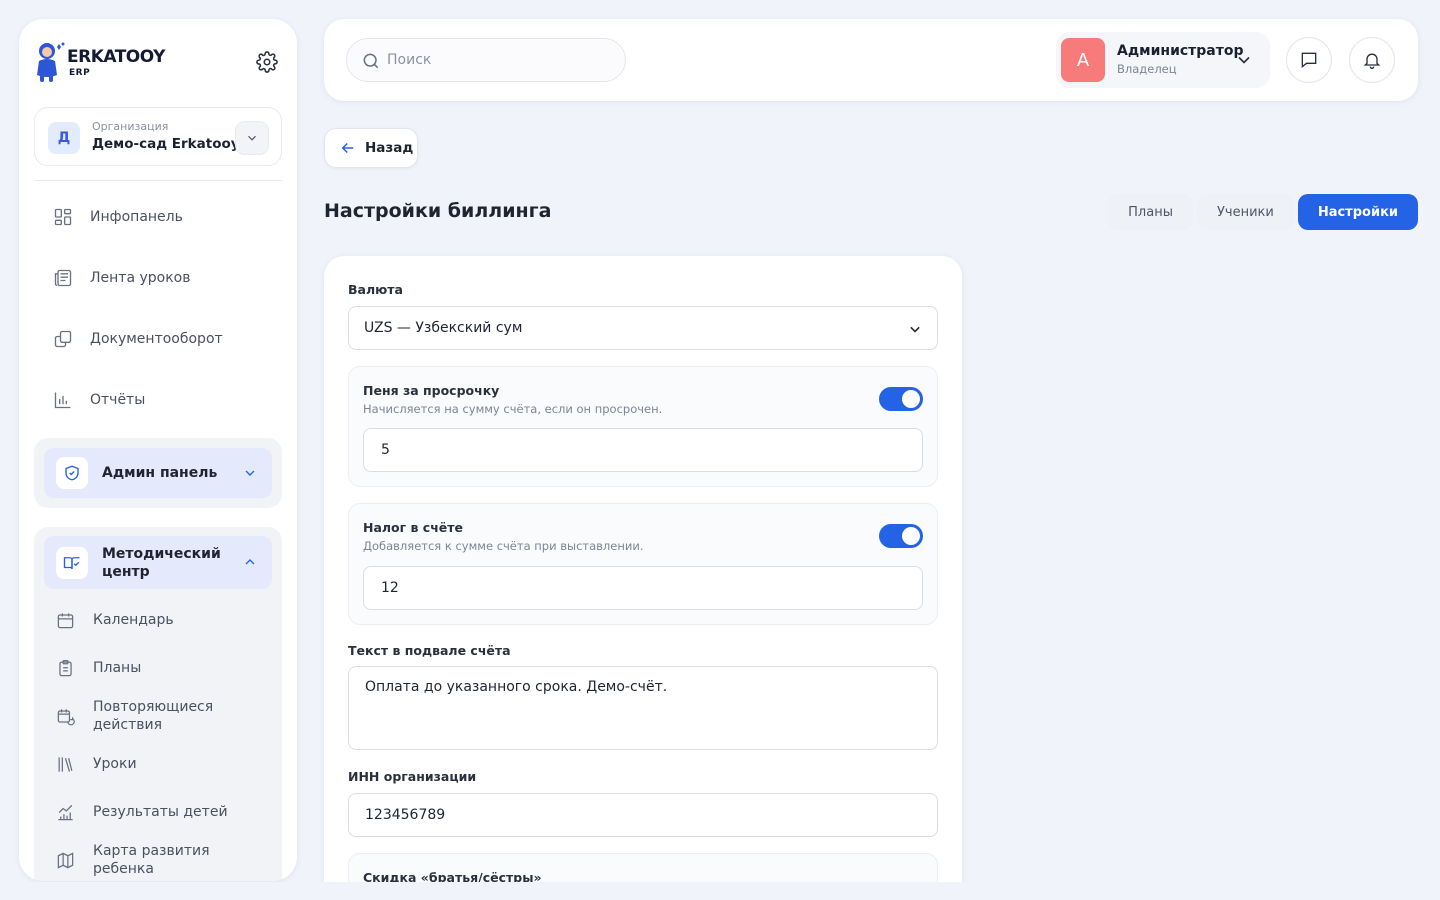  What do you see at coordinates (901, 399) in the screenshot?
I see `penalty-toggle` at bounding box center [901, 399].